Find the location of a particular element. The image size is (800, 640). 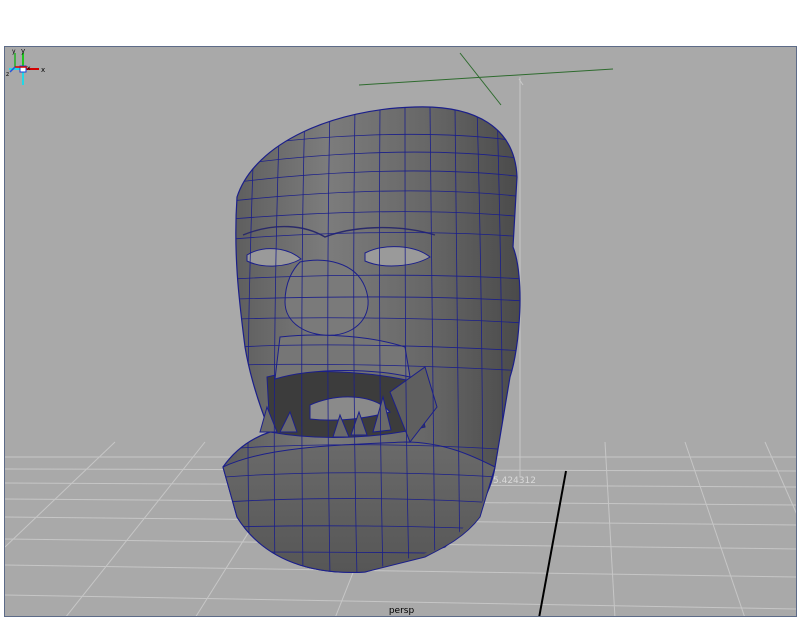

axis-z-label: z is located at coordinates (7, 74).